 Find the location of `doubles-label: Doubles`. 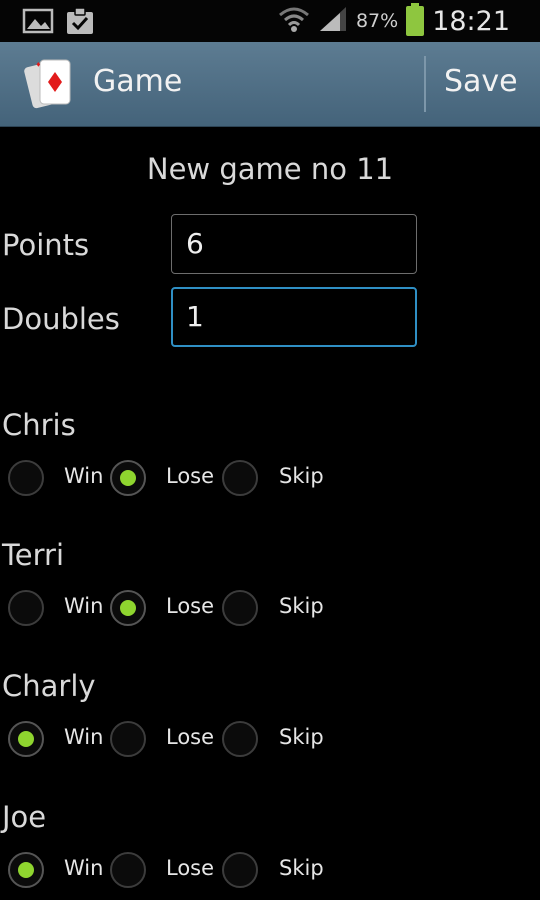

doubles-label: Doubles is located at coordinates (61, 319).